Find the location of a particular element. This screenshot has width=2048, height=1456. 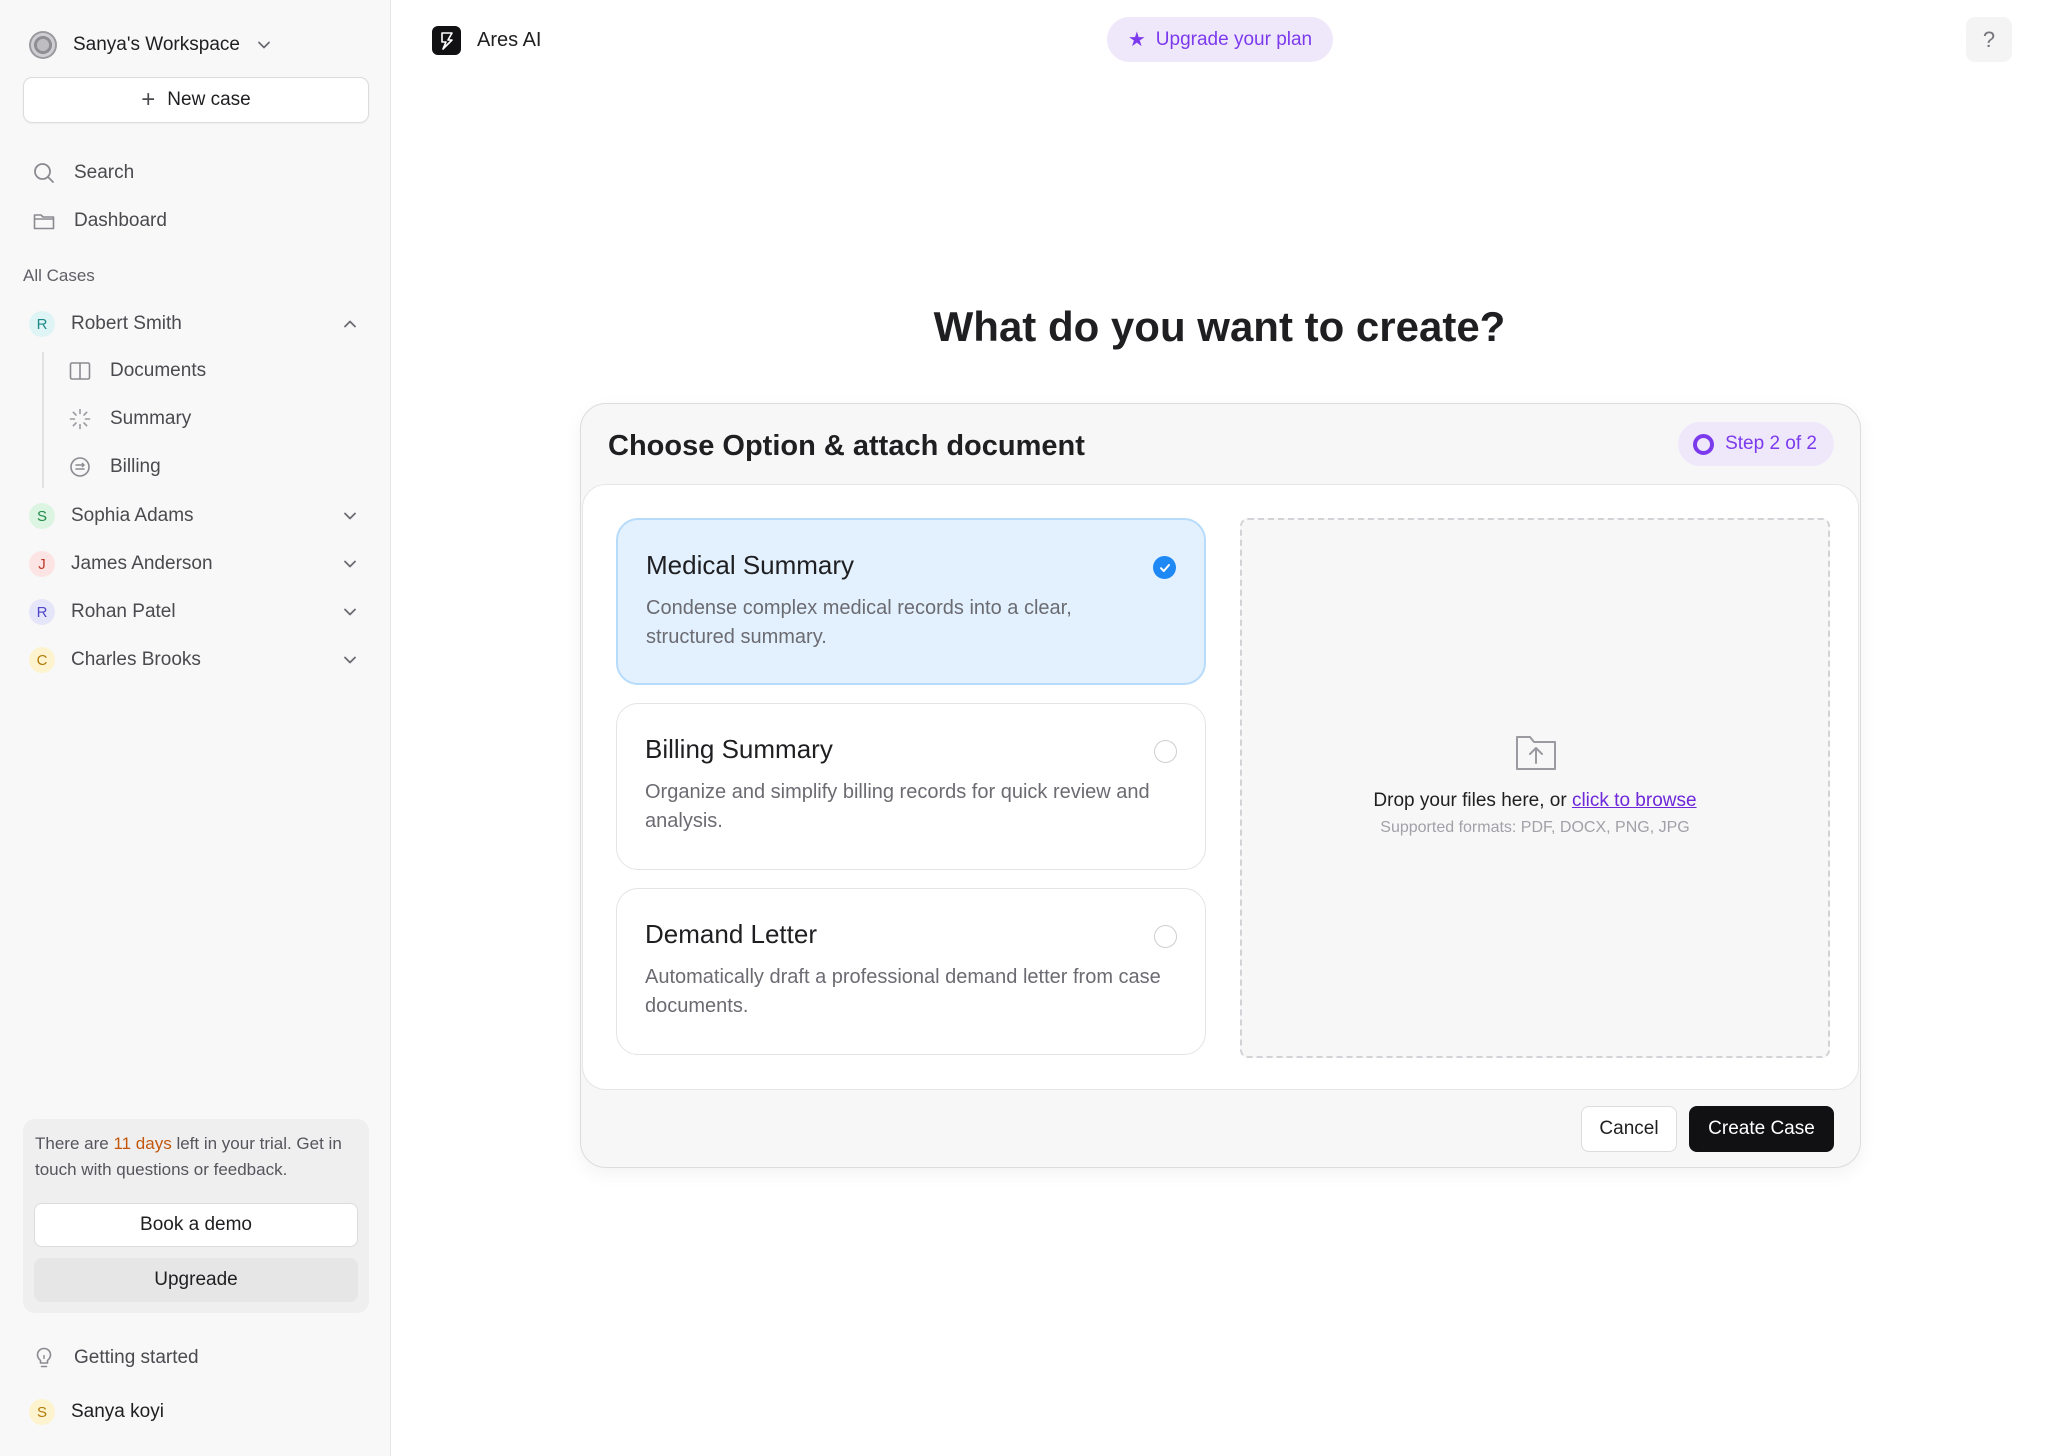

option-title: Medical Summary is located at coordinates (750, 565).